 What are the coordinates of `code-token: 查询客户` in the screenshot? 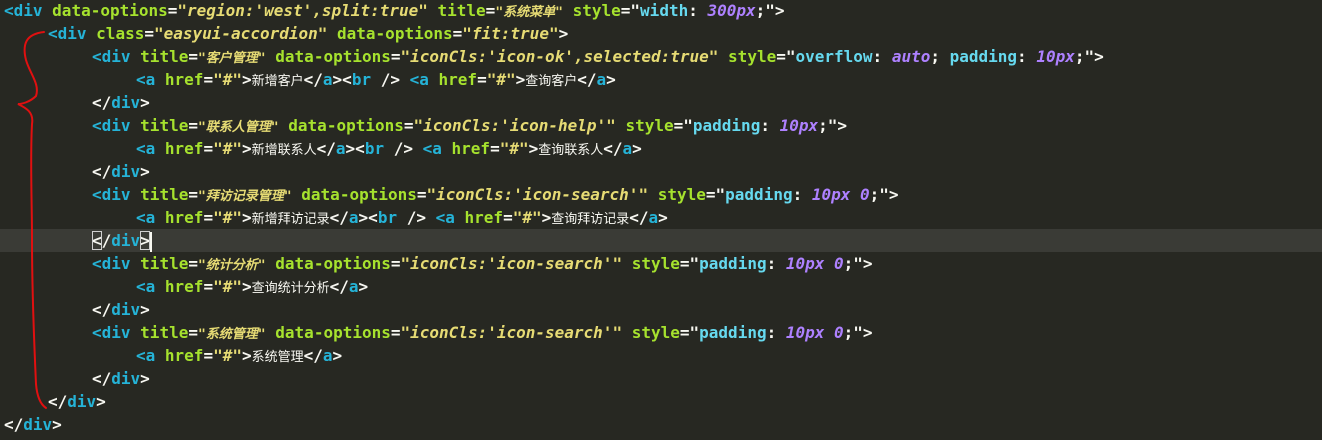 It's located at (551, 81).